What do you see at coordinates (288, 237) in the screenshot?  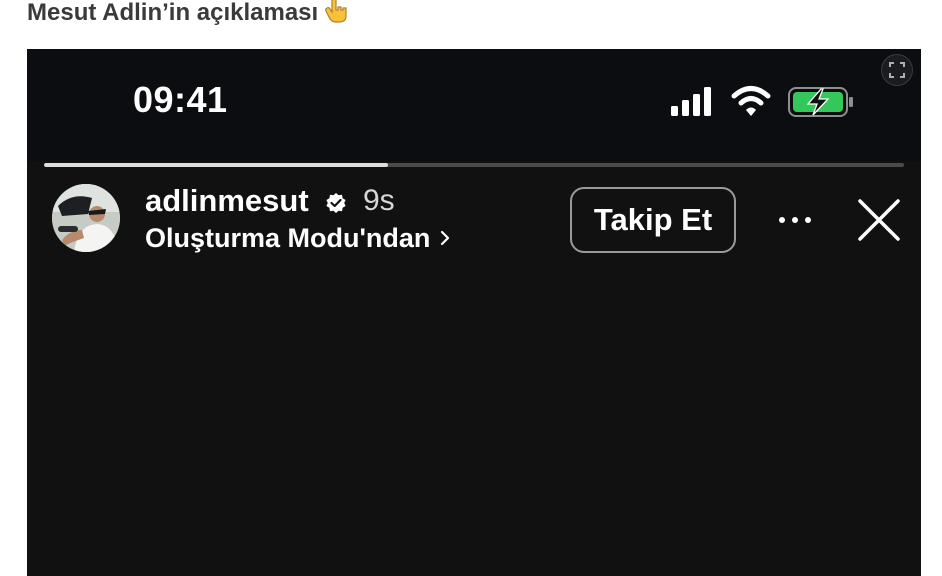 I see `source-label: Oluşturma Modu'ndan` at bounding box center [288, 237].